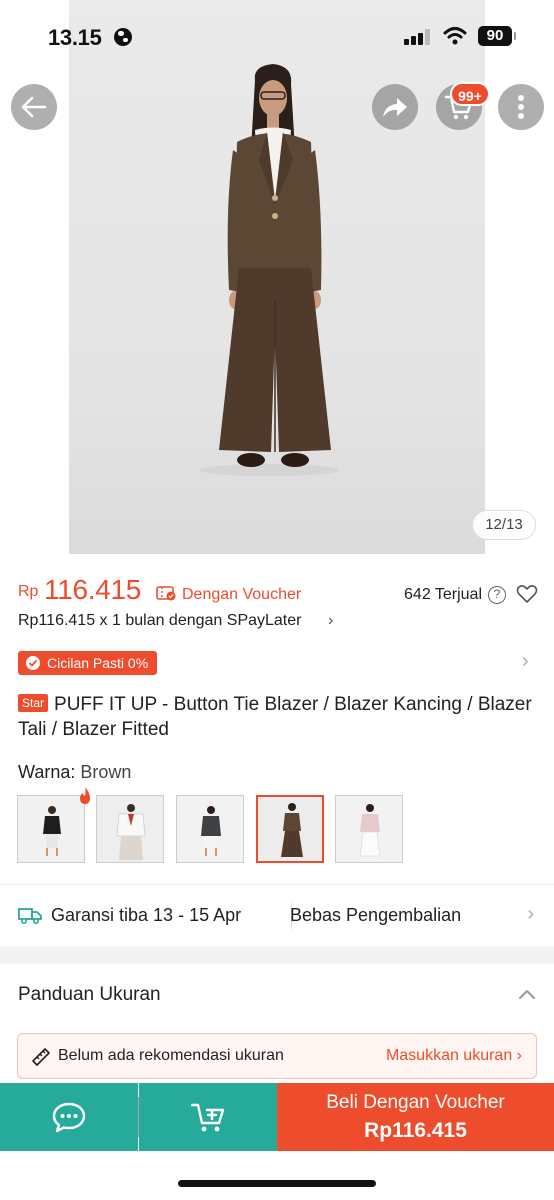 Image resolution: width=554 pixels, height=1200 pixels. What do you see at coordinates (415, 1117) in the screenshot?
I see `buy-with-voucher-button: Beli Dengan Voucher Rp116.415` at bounding box center [415, 1117].